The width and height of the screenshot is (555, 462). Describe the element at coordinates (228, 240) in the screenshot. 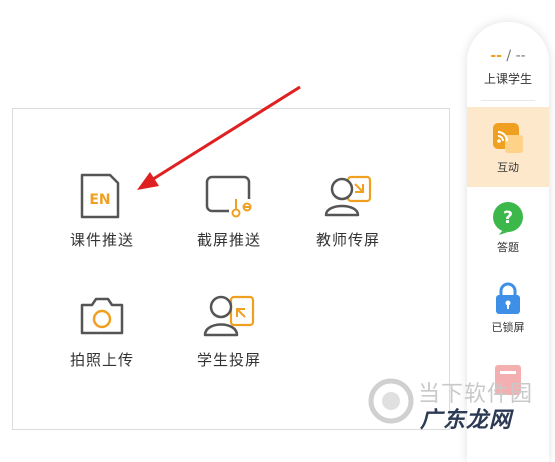

I see `tool-label: 截屏推送` at that location.